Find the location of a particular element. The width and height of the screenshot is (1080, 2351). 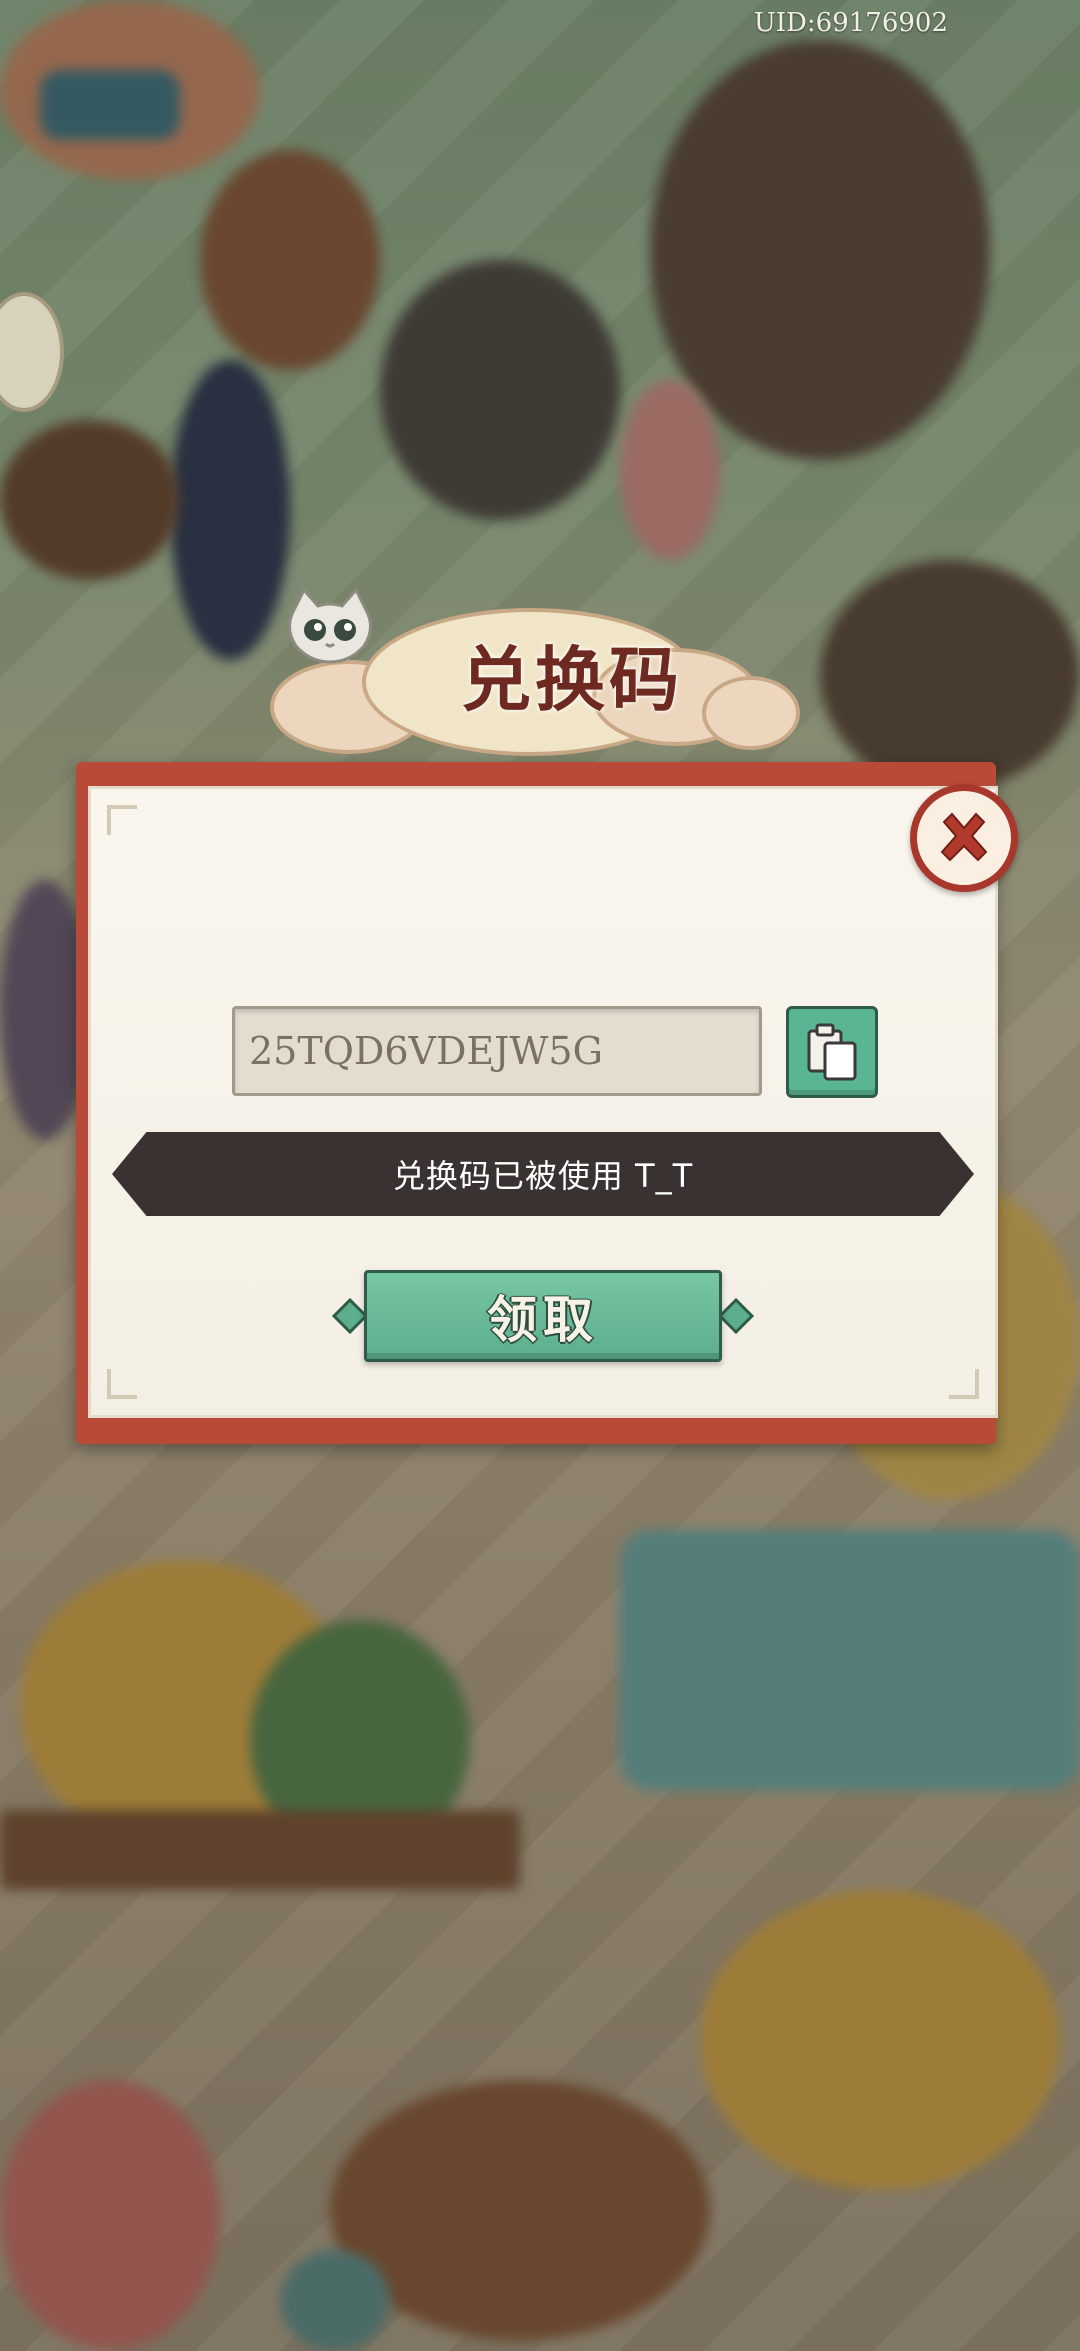

status-banner: 兑换码已被使用 T_T is located at coordinates (543, 1174).